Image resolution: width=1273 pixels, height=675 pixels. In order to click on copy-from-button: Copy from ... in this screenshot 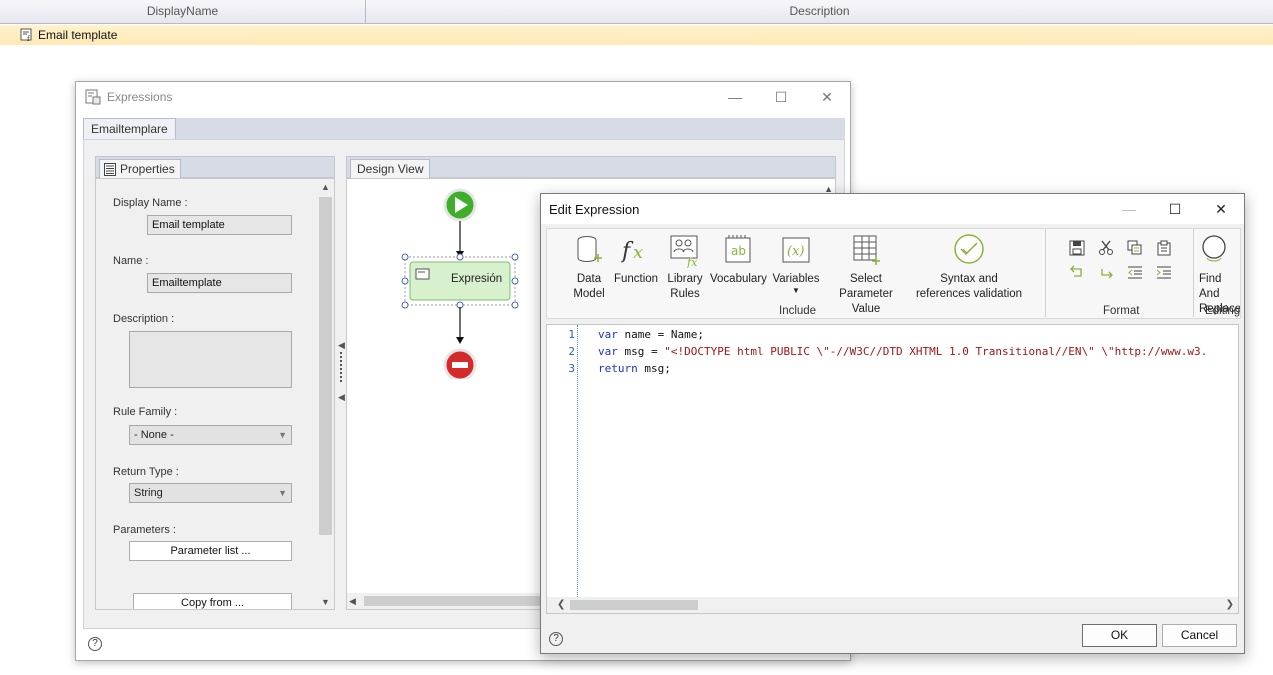, I will do `click(212, 601)`.